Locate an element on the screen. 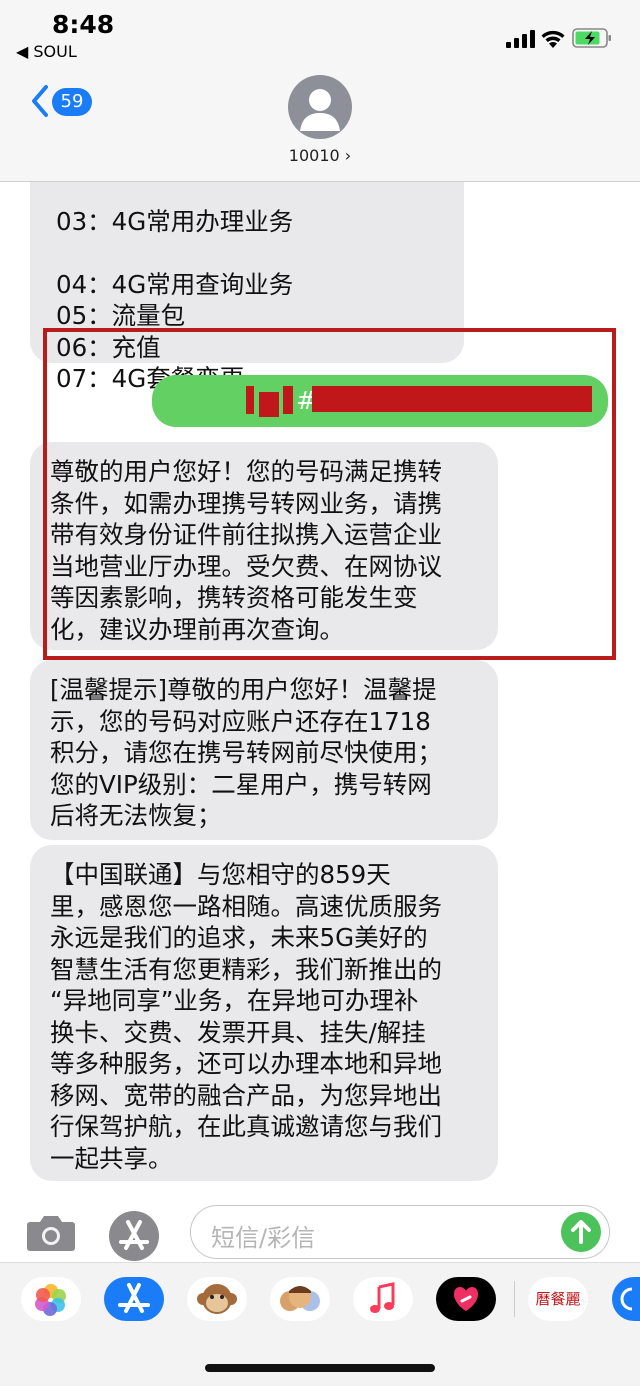  camera-icon is located at coordinates (51, 1233).